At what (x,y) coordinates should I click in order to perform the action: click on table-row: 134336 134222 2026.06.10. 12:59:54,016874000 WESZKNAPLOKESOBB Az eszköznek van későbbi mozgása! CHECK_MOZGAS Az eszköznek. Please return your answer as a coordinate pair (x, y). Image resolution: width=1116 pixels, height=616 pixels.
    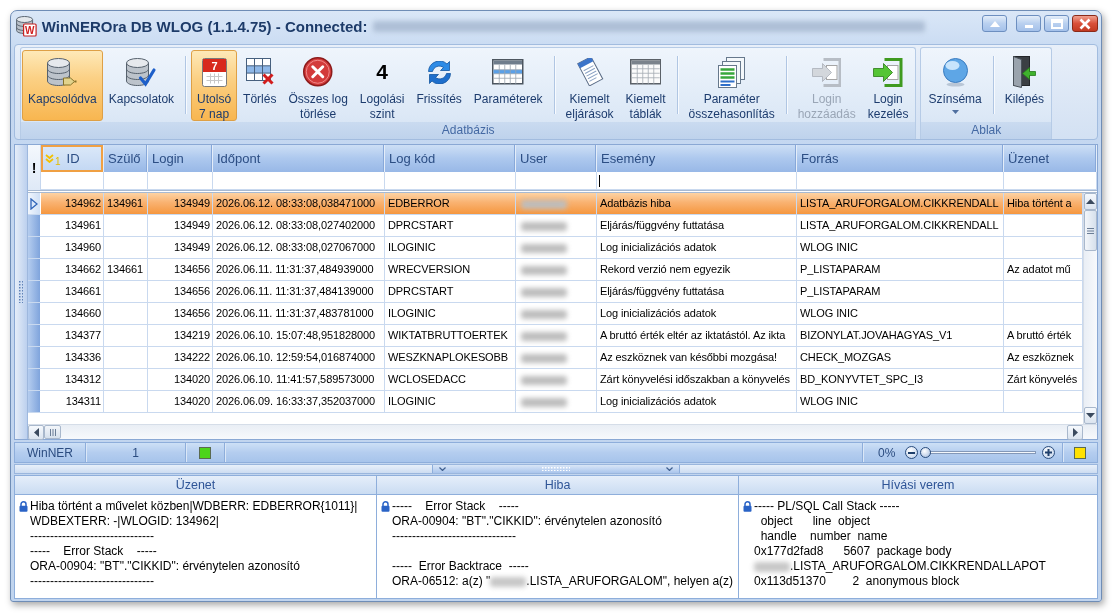
    Looking at the image, I should click on (555, 358).